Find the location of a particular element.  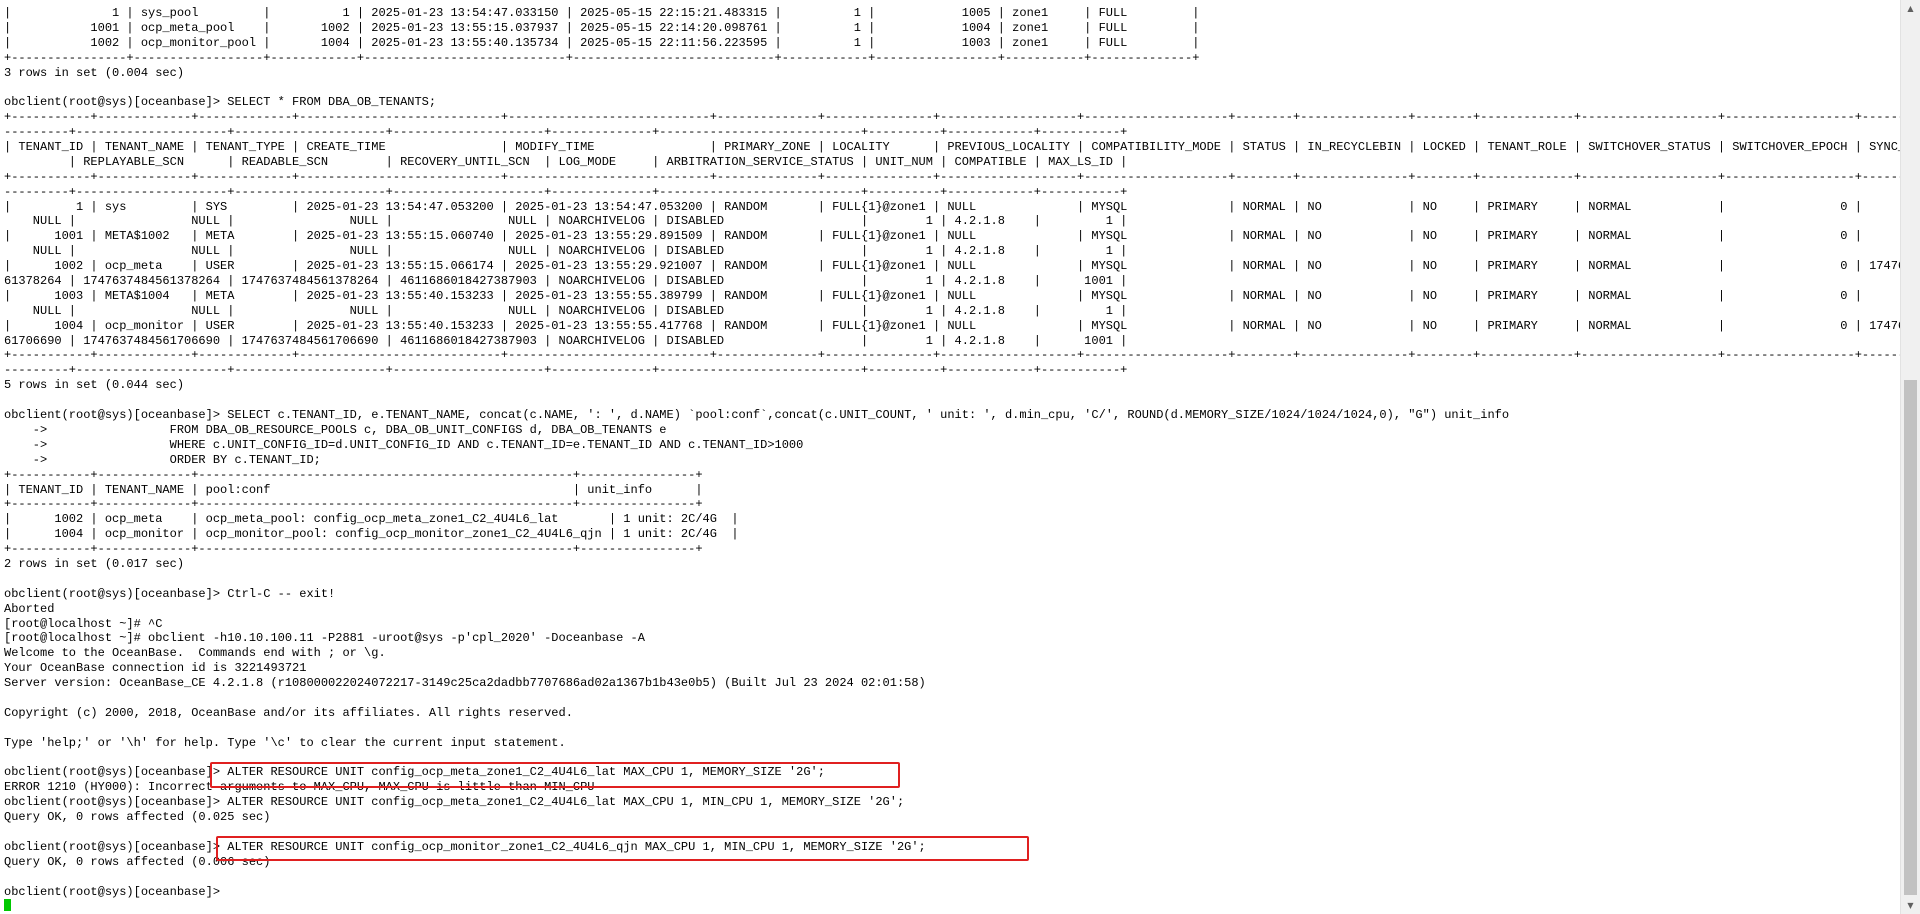

scrollbar-thumb is located at coordinates (1910, 637).